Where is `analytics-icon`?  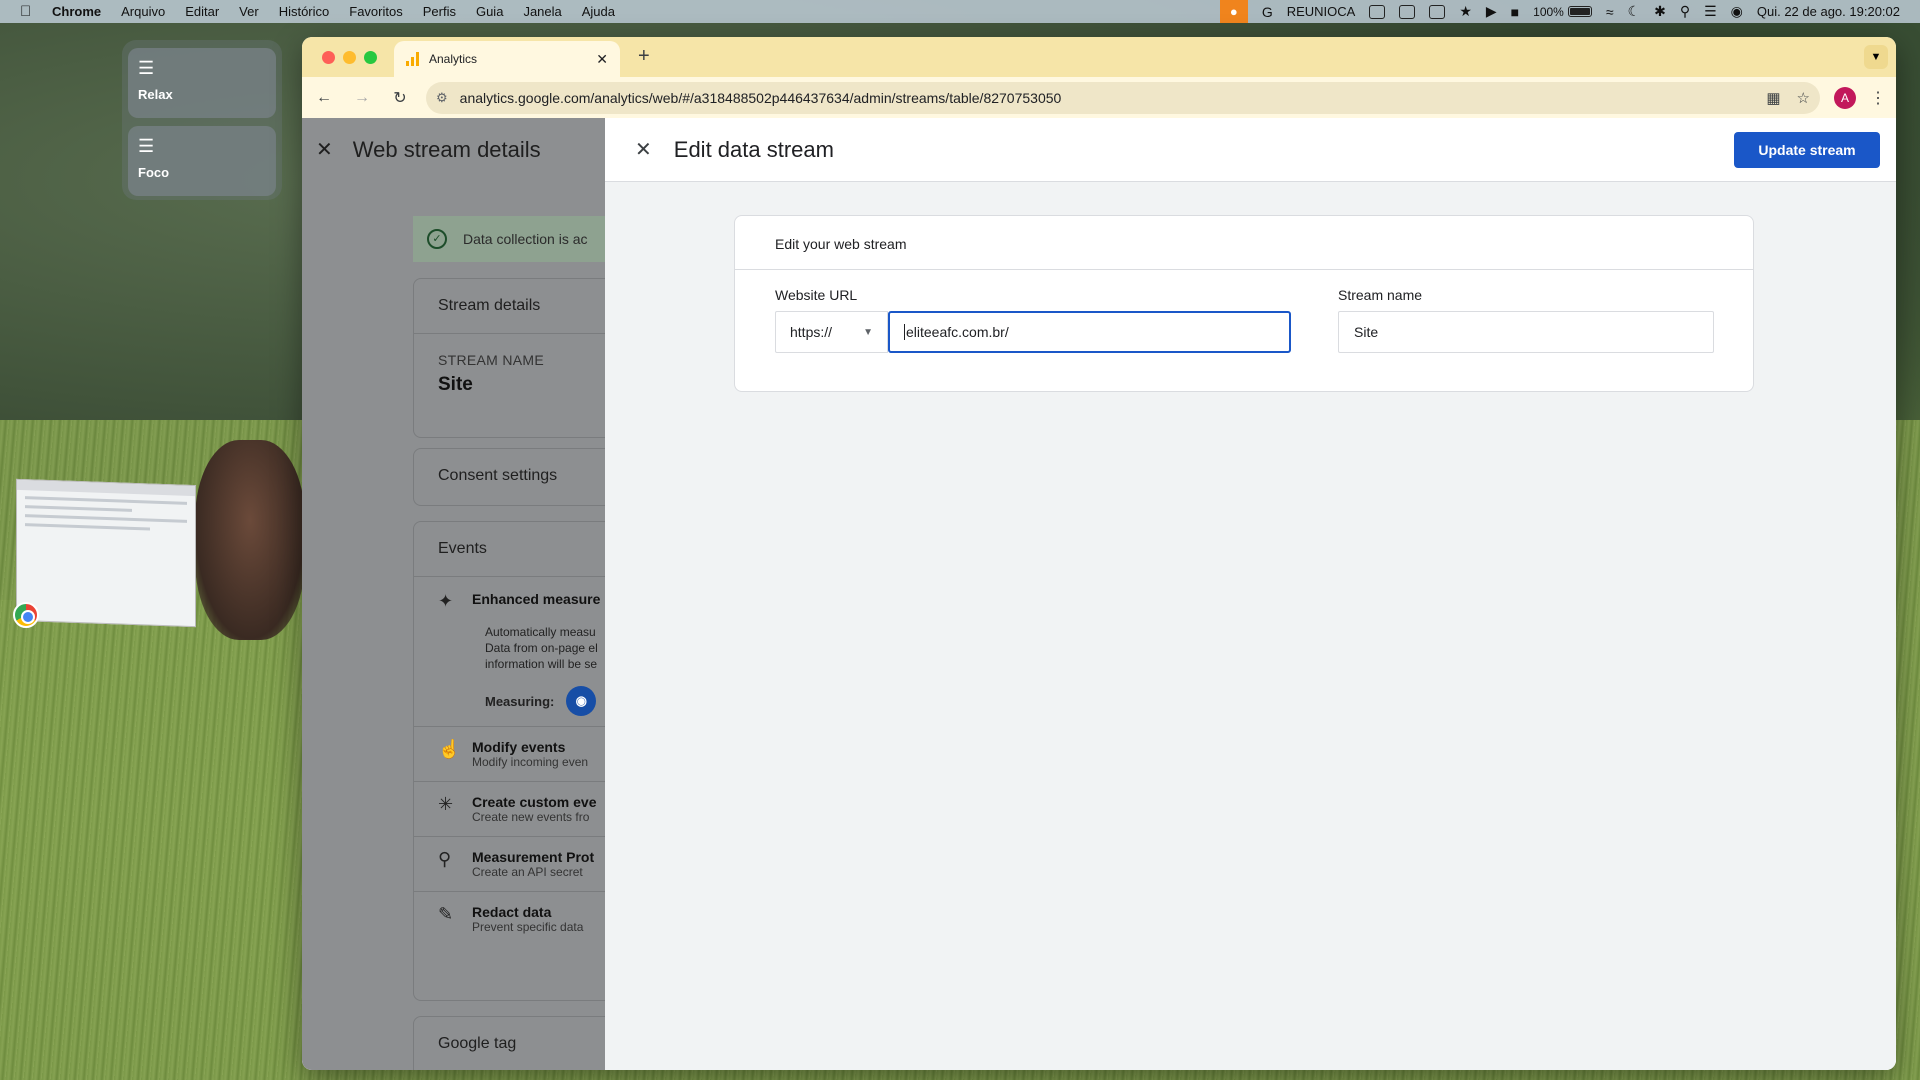 analytics-icon is located at coordinates (412, 59).